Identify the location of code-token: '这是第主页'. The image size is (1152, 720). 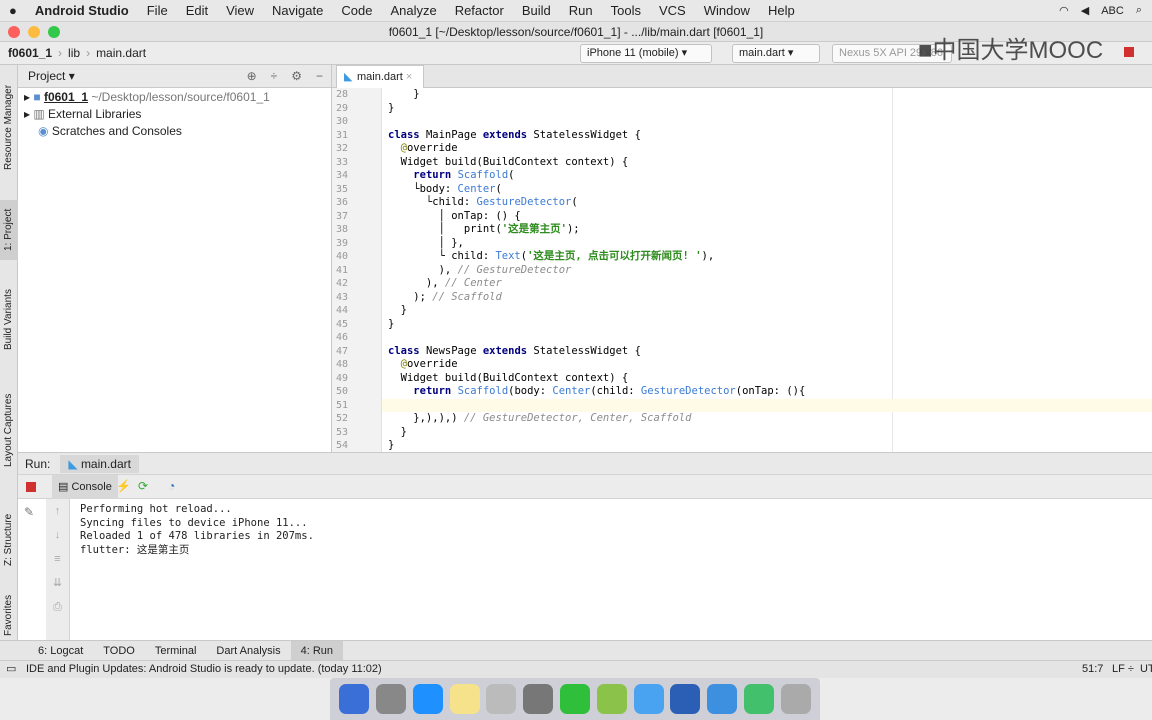
(534, 229).